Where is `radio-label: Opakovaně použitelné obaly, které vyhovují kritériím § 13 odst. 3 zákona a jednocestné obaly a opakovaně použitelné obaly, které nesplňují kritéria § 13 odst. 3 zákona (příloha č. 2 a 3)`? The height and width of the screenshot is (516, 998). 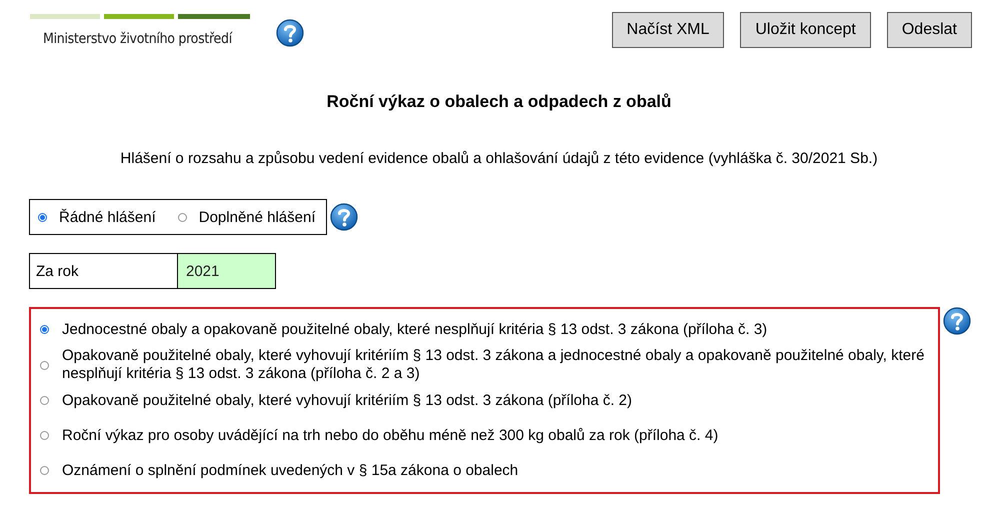 radio-label: Opakovaně použitelné obaly, které vyhovují kritériím § 13 odst. 3 zákona a jednocestné obaly a opakovaně použitelné obaly, které nesplňují kritéria § 13 odst. 3 zákona (příloha č. 2 a 3) is located at coordinates (495, 365).